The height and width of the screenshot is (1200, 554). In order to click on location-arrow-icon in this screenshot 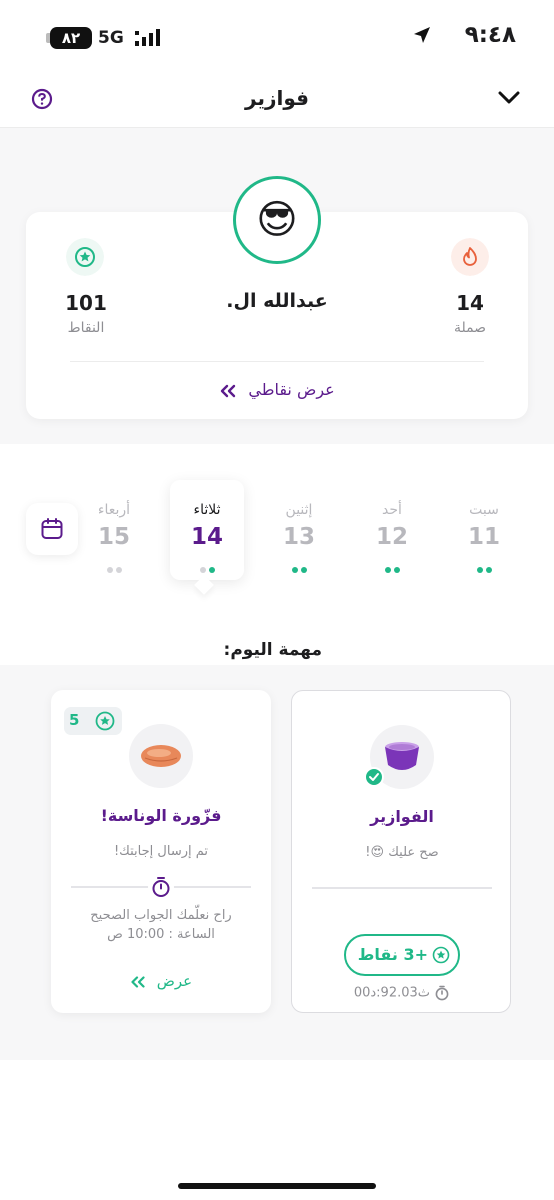, I will do `click(422, 35)`.